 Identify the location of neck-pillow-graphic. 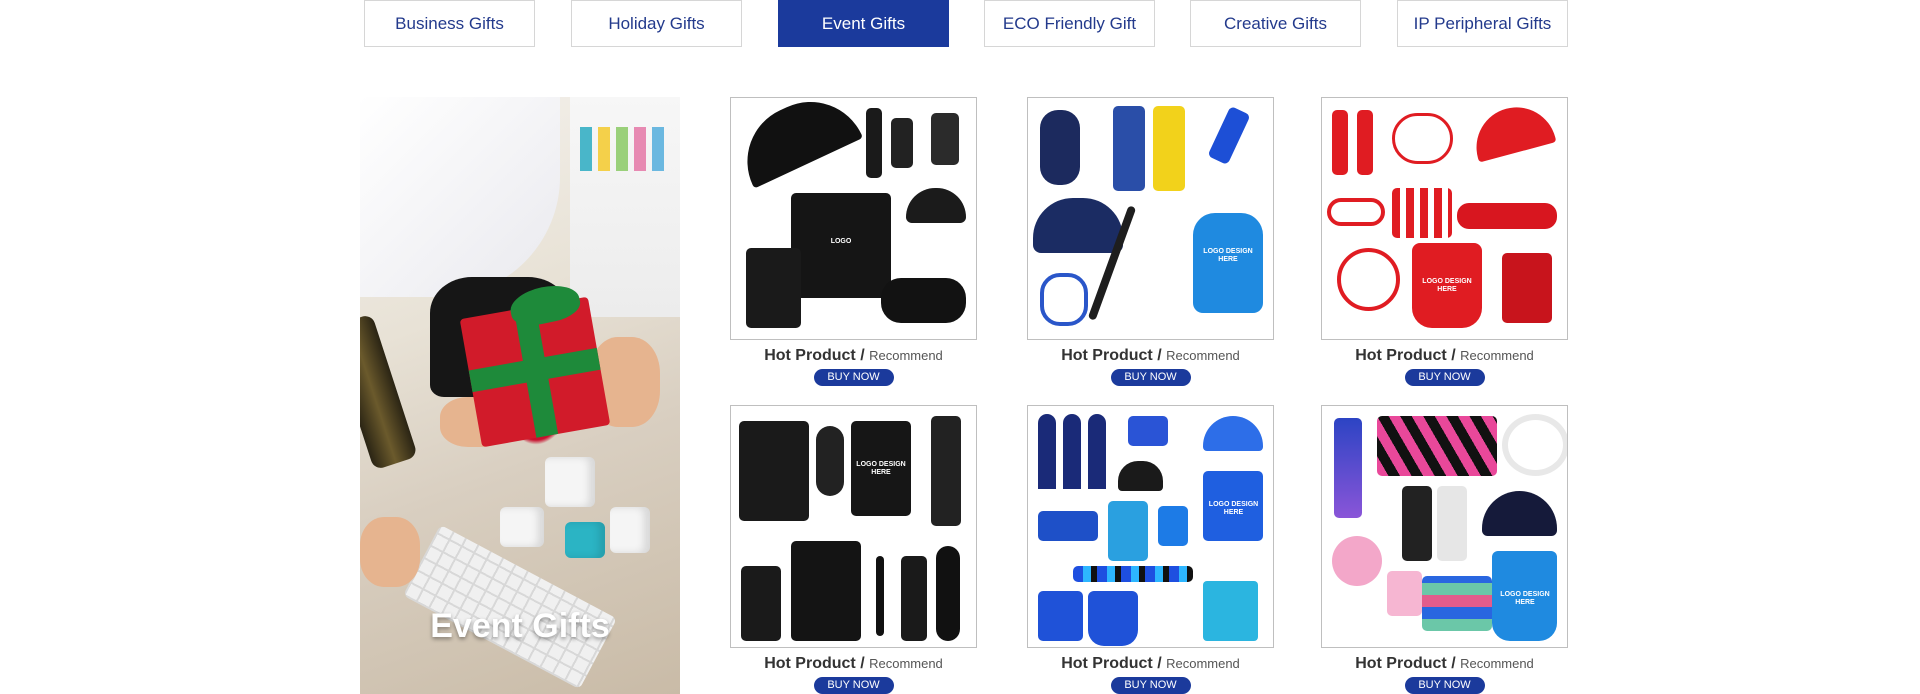
(1060, 147).